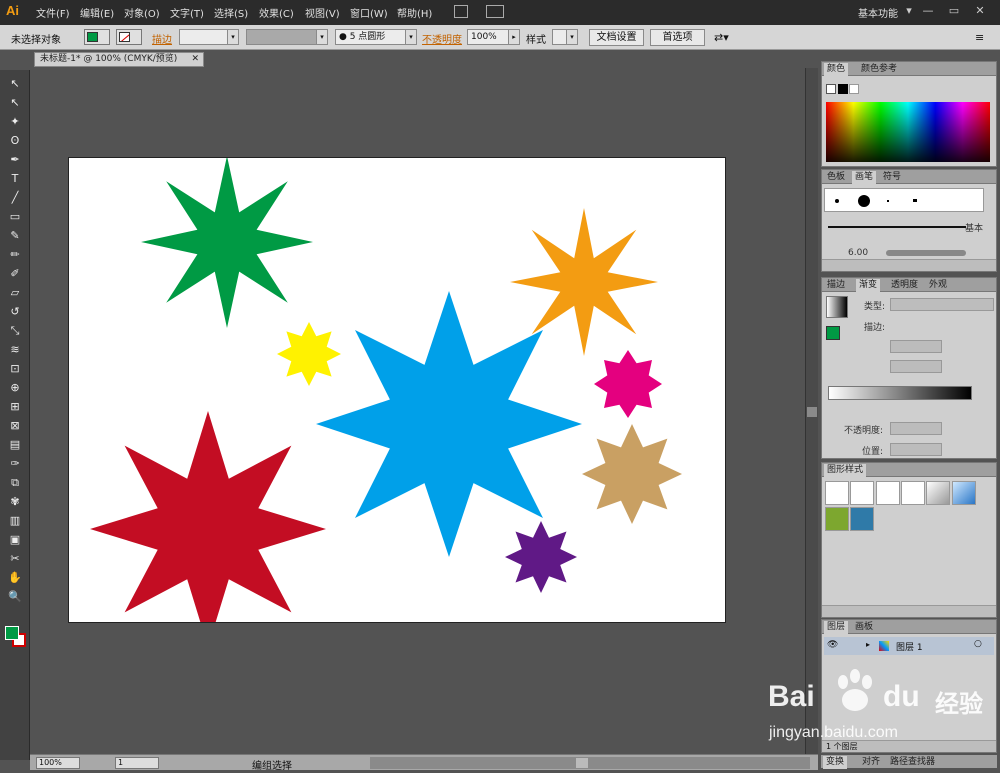 Image resolution: width=1000 pixels, height=773 pixels. What do you see at coordinates (15, 597) in the screenshot?
I see `zoom-tool: 🔍` at bounding box center [15, 597].